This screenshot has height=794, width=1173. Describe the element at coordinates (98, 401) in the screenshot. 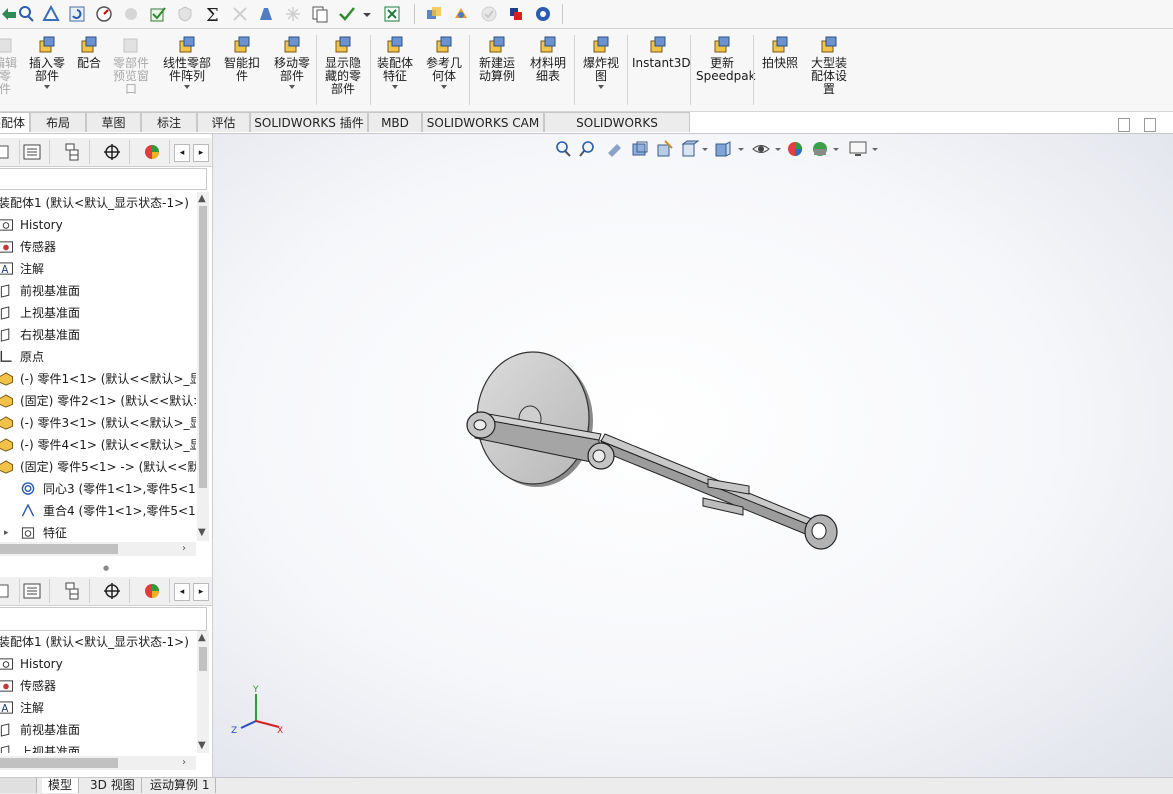

I see `tree-node: (固定) 零件2<1> (默认<<默认>` at that location.